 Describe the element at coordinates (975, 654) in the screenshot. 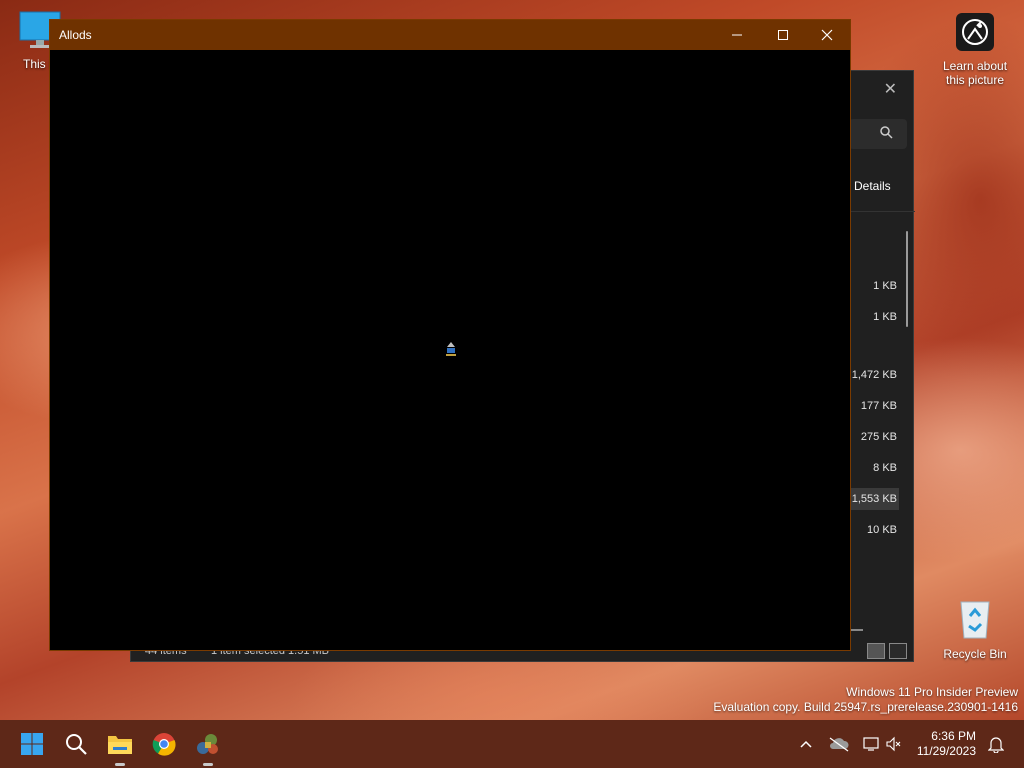

I see `recycle-bin-label: Recycle Bin` at that location.